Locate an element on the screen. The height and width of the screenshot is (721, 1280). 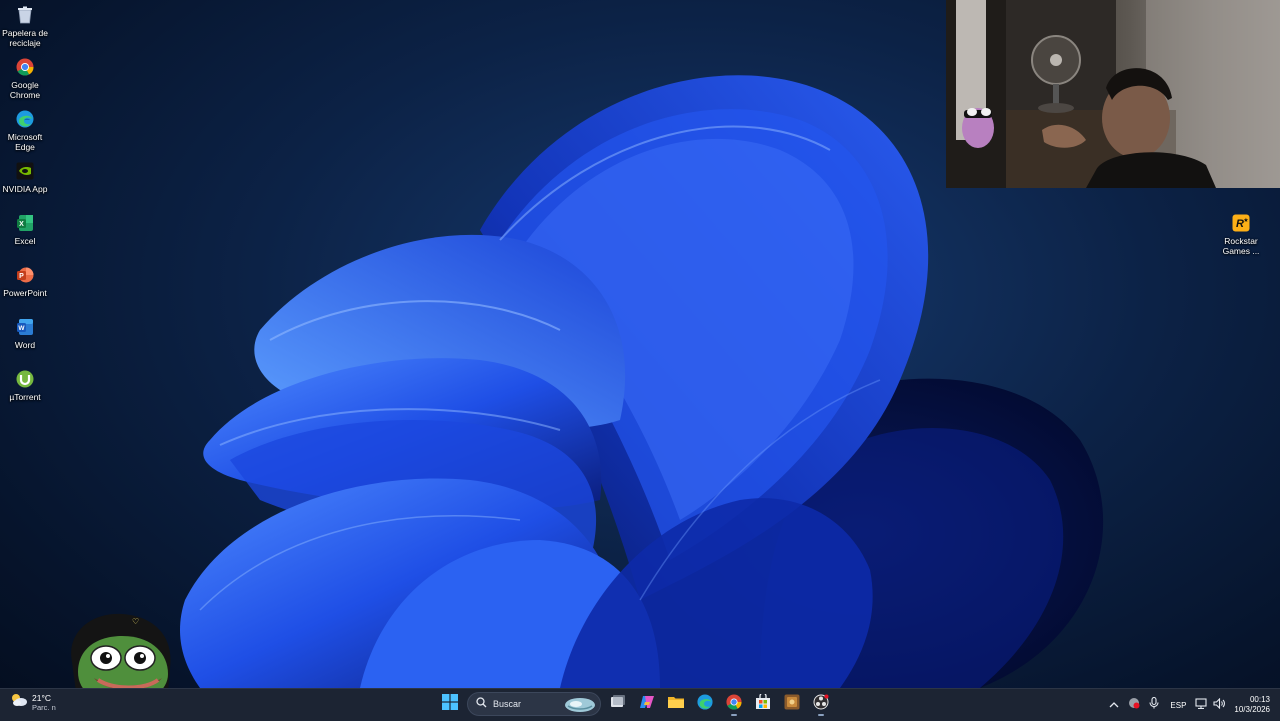
desktop-icon-powerpoint: P PowerPoint is located at coordinates (25, 281).